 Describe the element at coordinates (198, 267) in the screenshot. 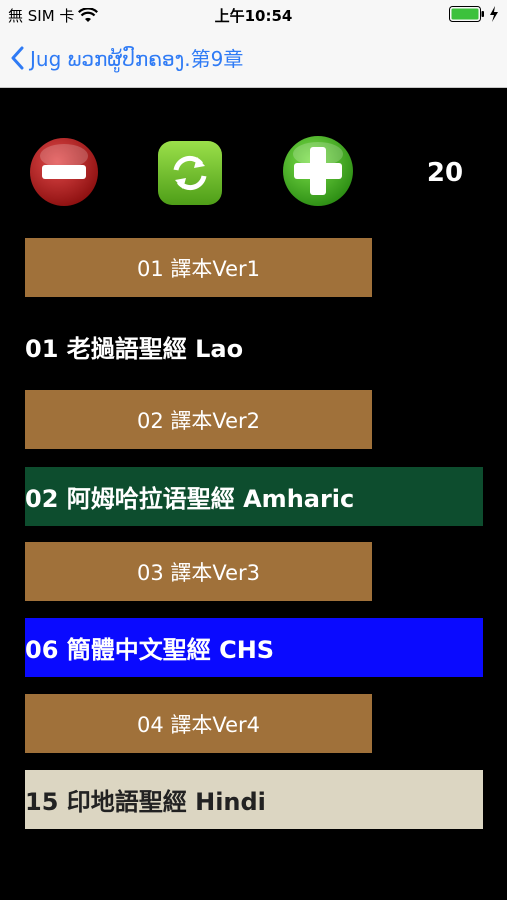

I see `version-button-1: 01 譯本Ver1` at that location.